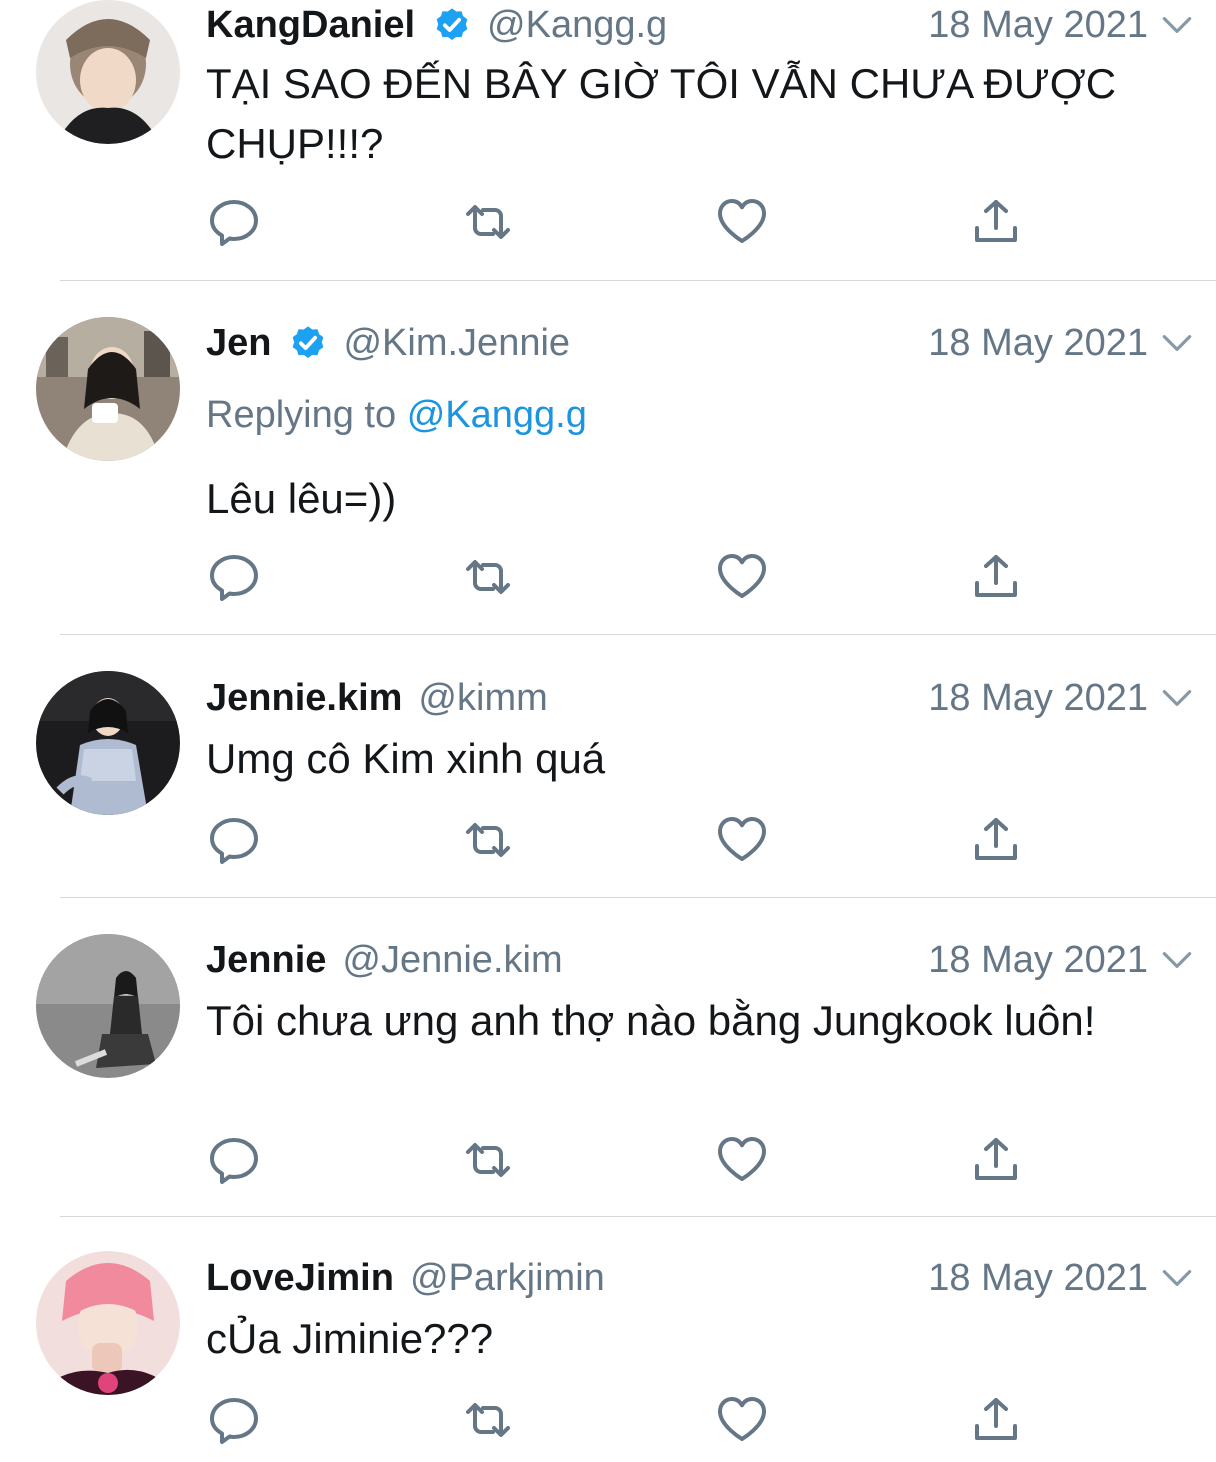  Describe the element at coordinates (507, 1278) in the screenshot. I see `user-handle: @Parkjimin` at that location.